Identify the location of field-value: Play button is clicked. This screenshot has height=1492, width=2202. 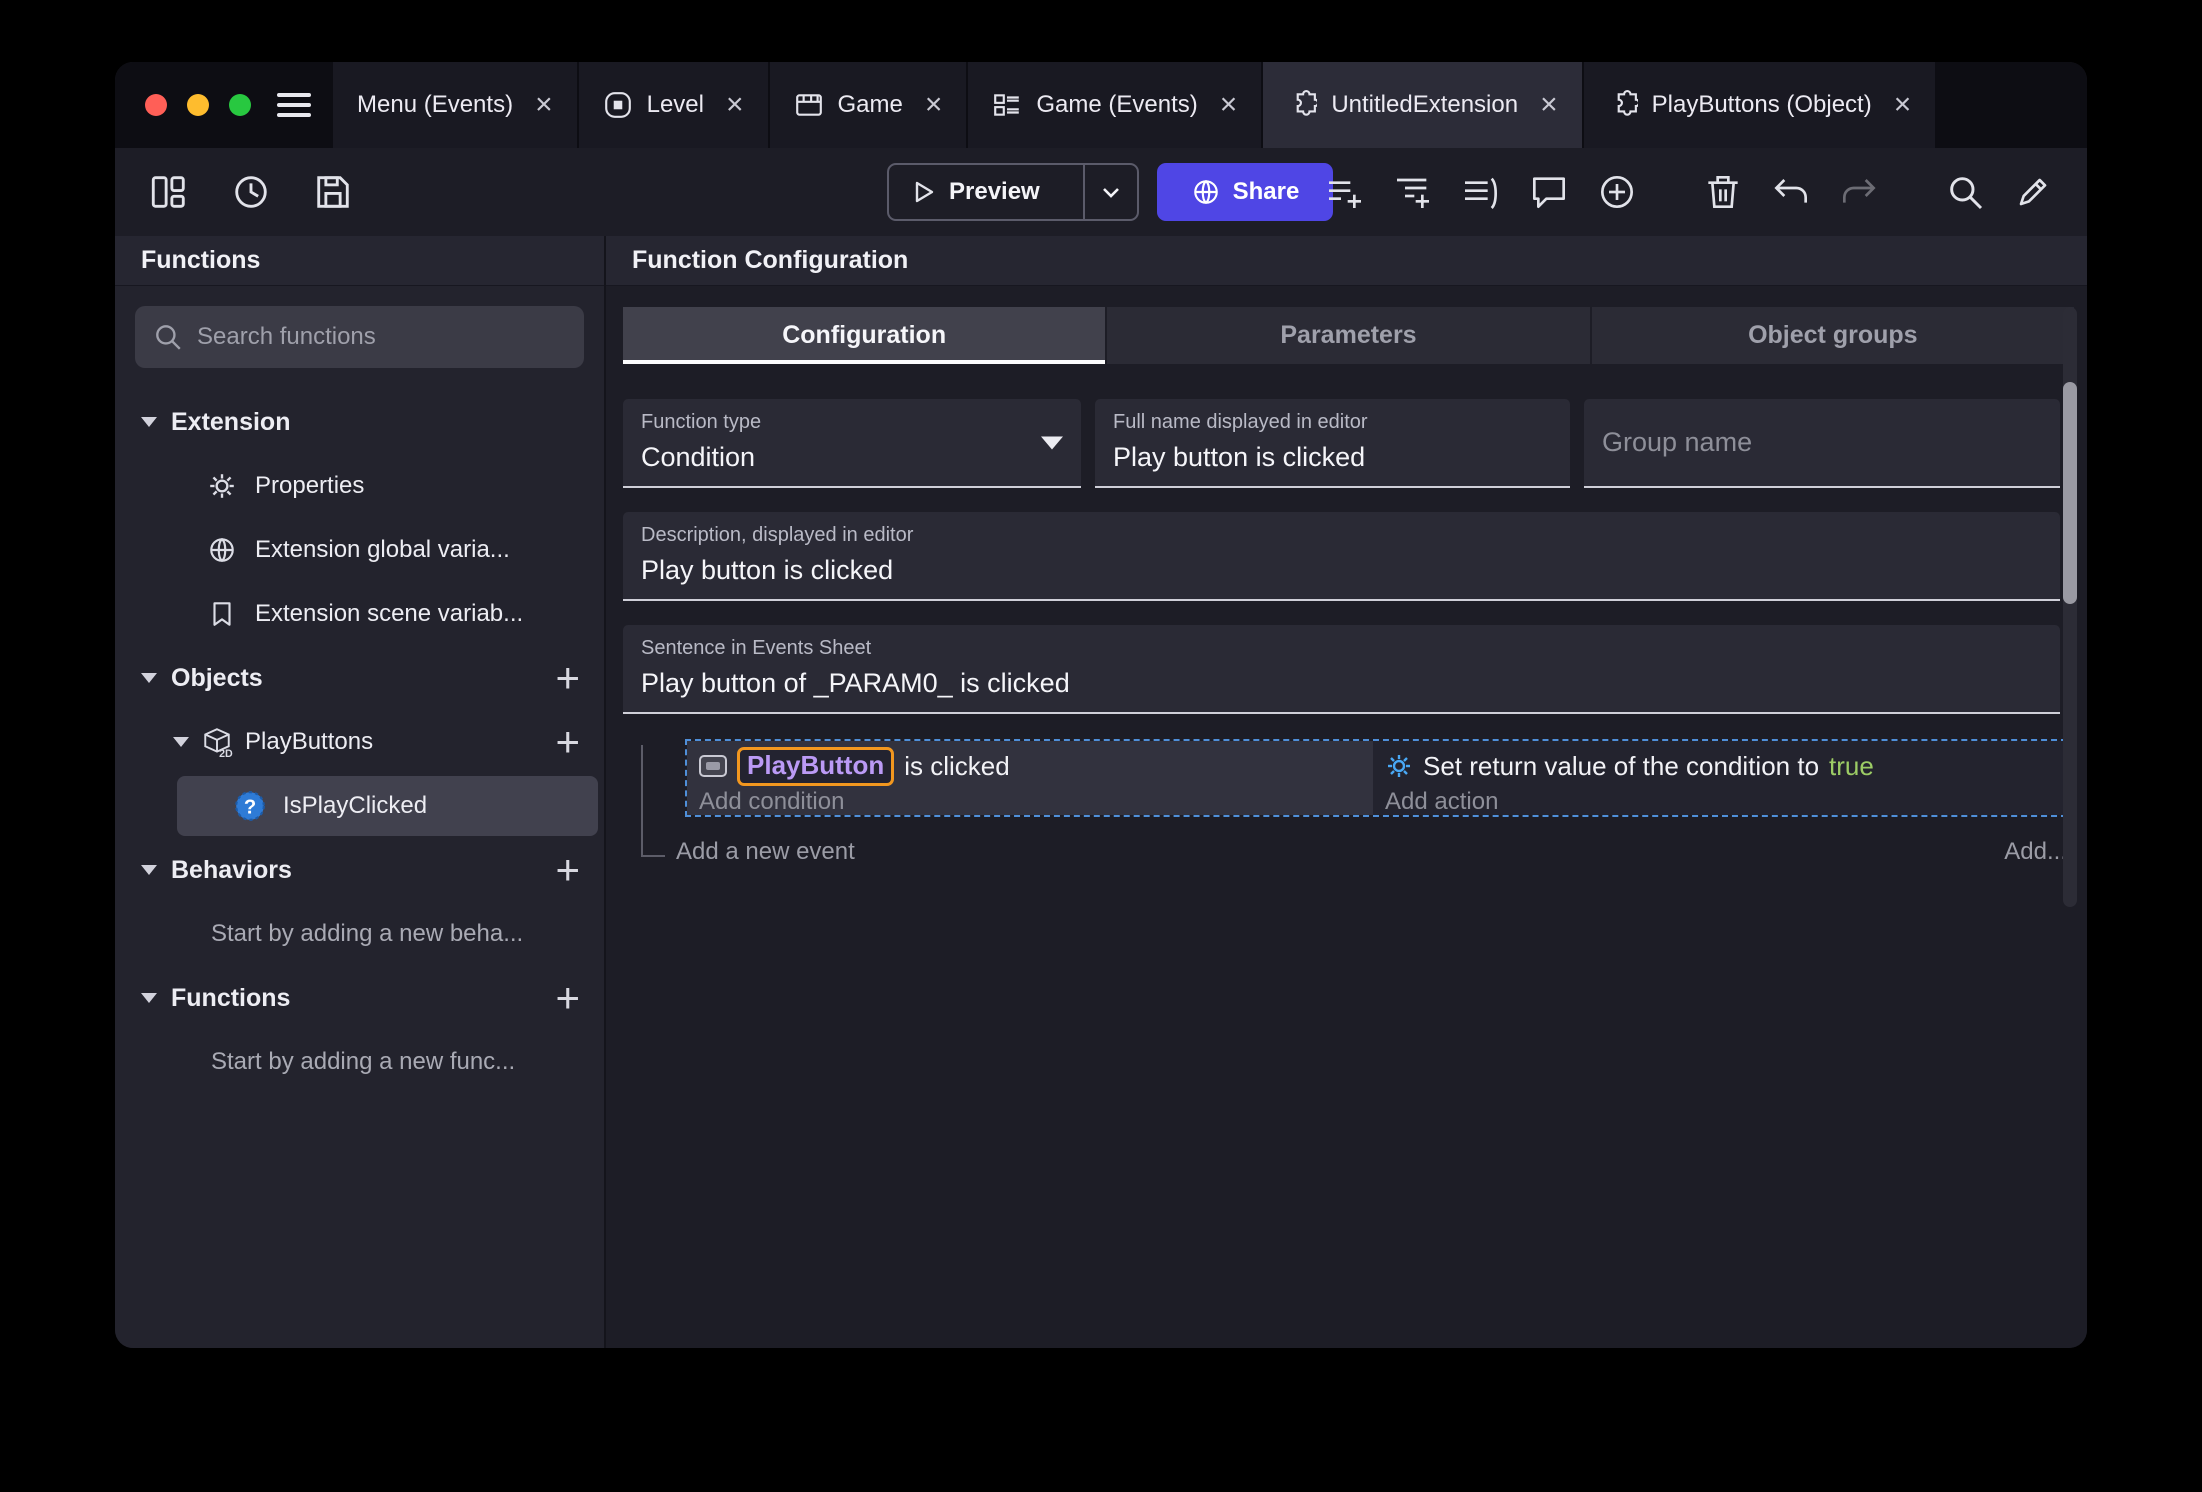
(1239, 457).